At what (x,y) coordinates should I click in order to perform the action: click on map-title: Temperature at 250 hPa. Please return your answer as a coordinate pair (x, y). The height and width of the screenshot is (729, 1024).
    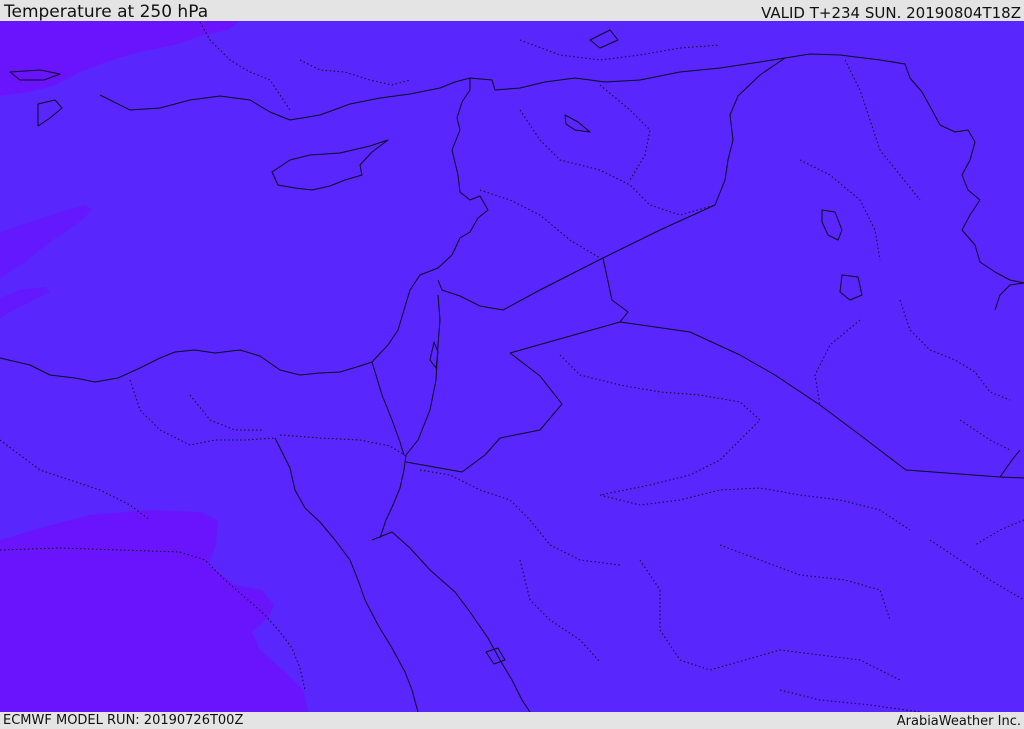
    Looking at the image, I should click on (106, 12).